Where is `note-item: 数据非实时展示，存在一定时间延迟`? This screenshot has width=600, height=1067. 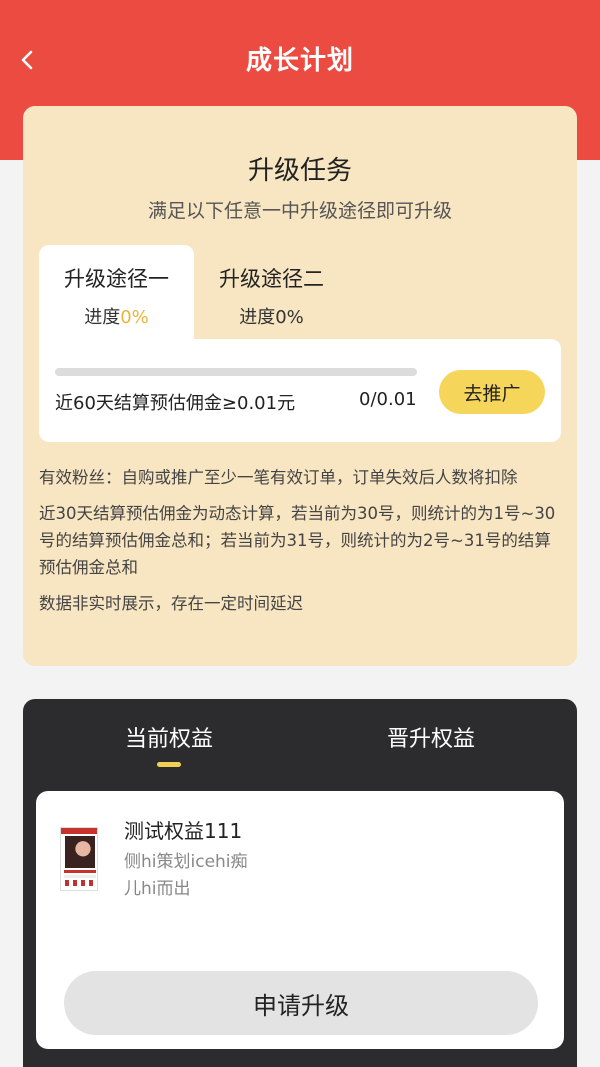
note-item: 数据非实时展示，存在一定时间延迟 is located at coordinates (171, 603).